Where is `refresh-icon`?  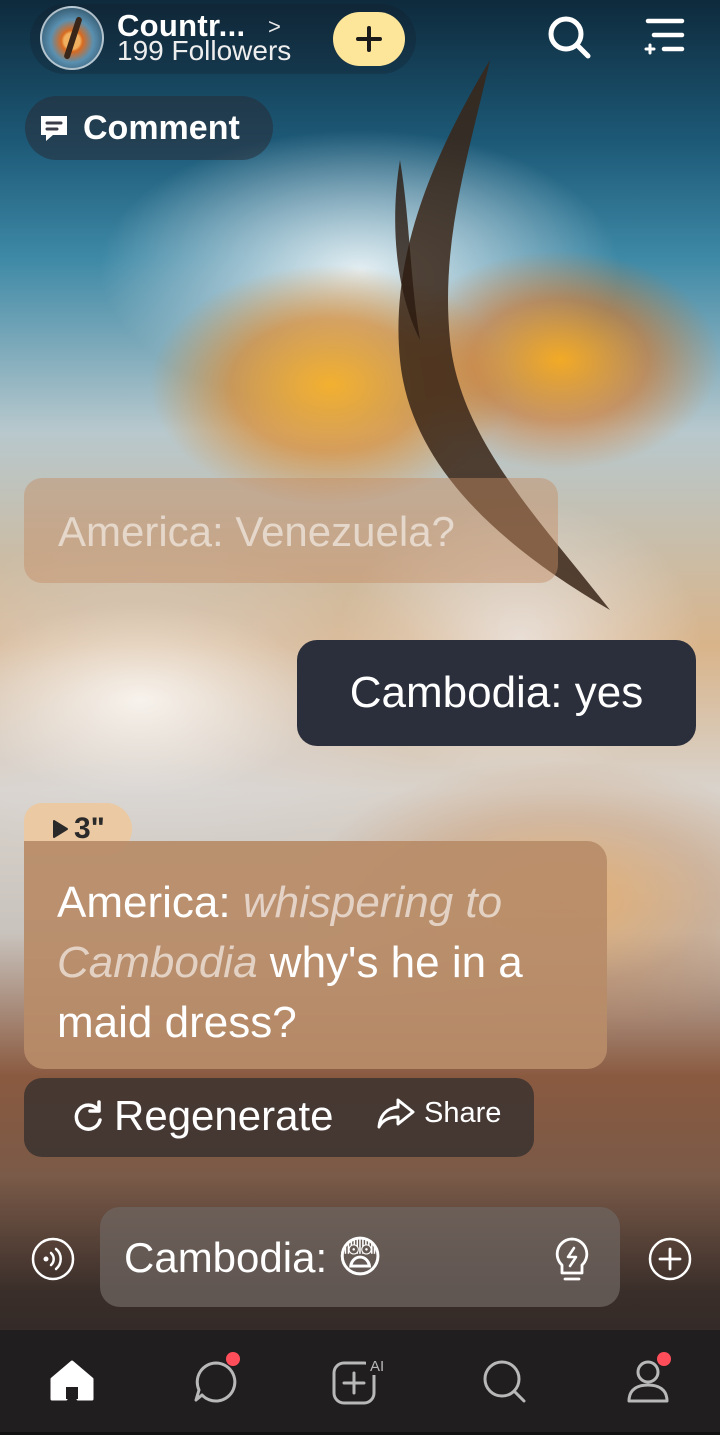
refresh-icon is located at coordinates (88, 1115).